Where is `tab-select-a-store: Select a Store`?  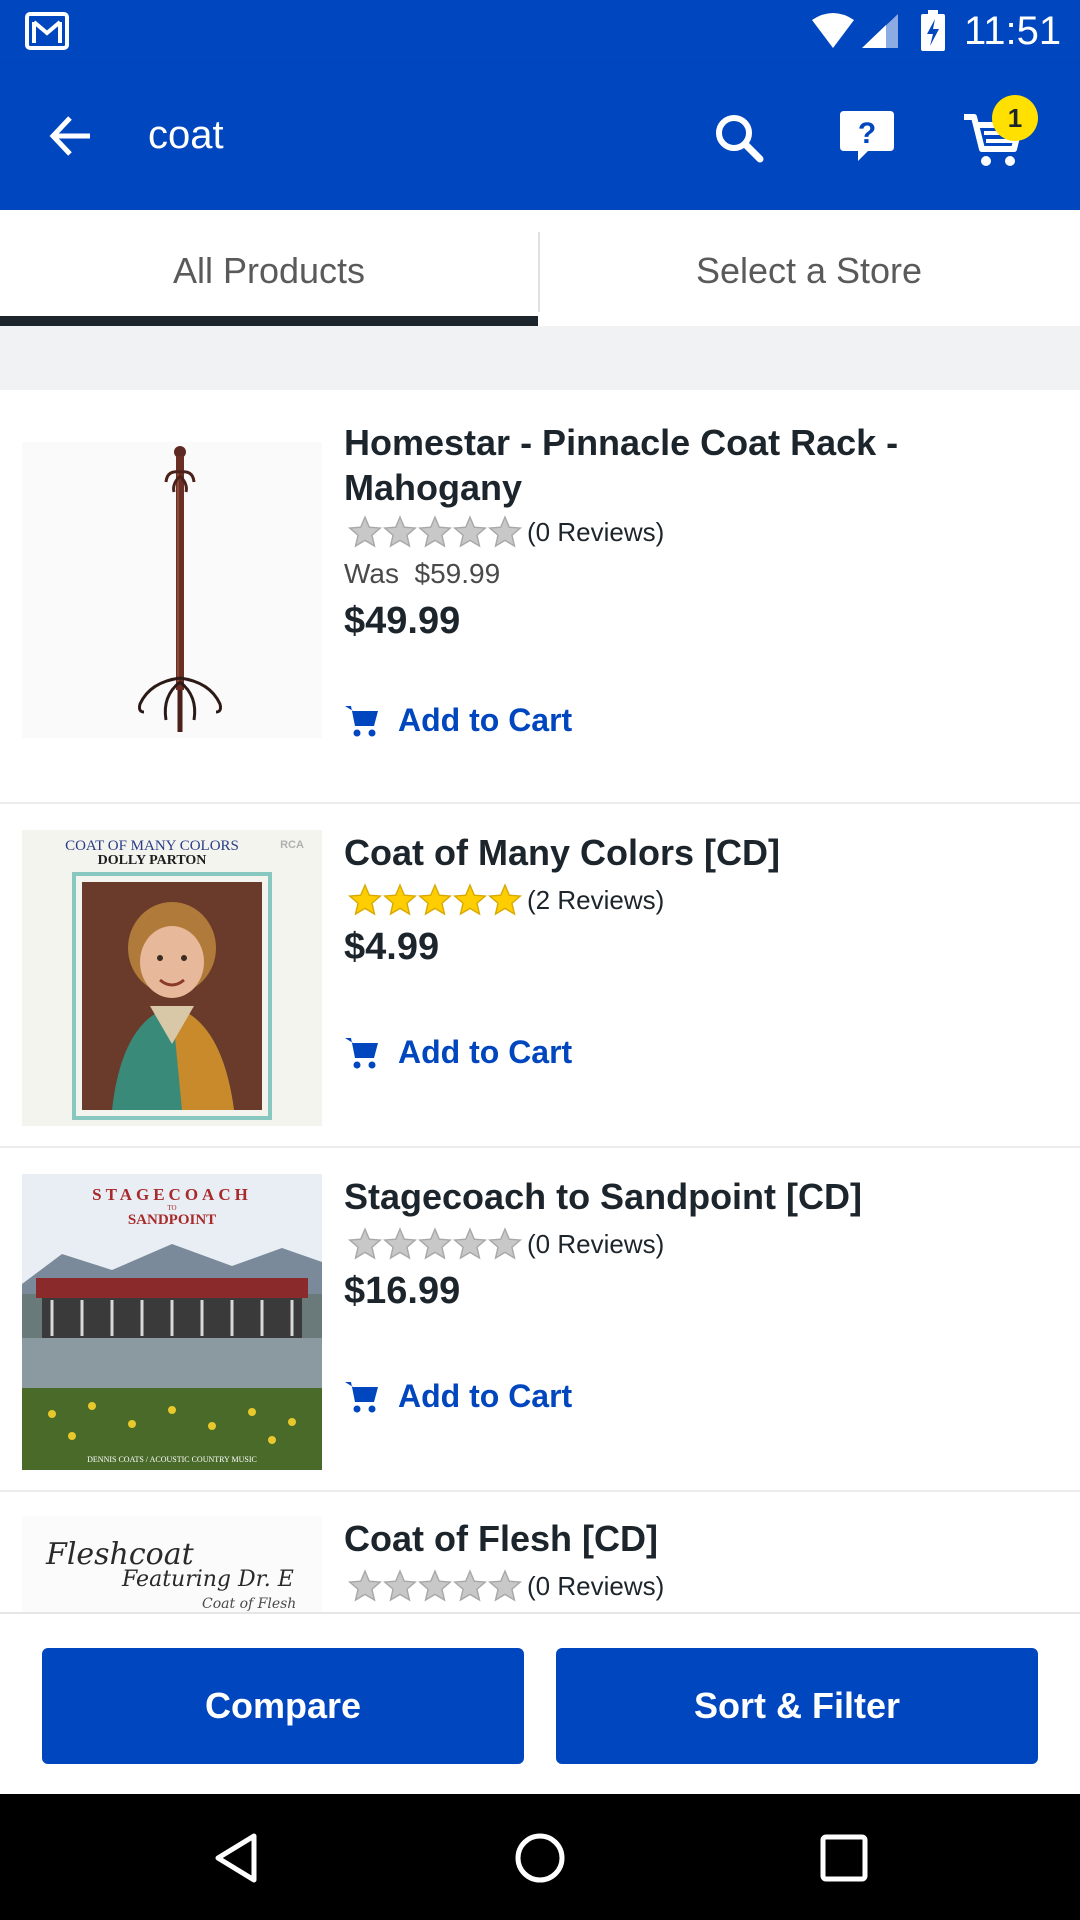 tab-select-a-store: Select a Store is located at coordinates (809, 268).